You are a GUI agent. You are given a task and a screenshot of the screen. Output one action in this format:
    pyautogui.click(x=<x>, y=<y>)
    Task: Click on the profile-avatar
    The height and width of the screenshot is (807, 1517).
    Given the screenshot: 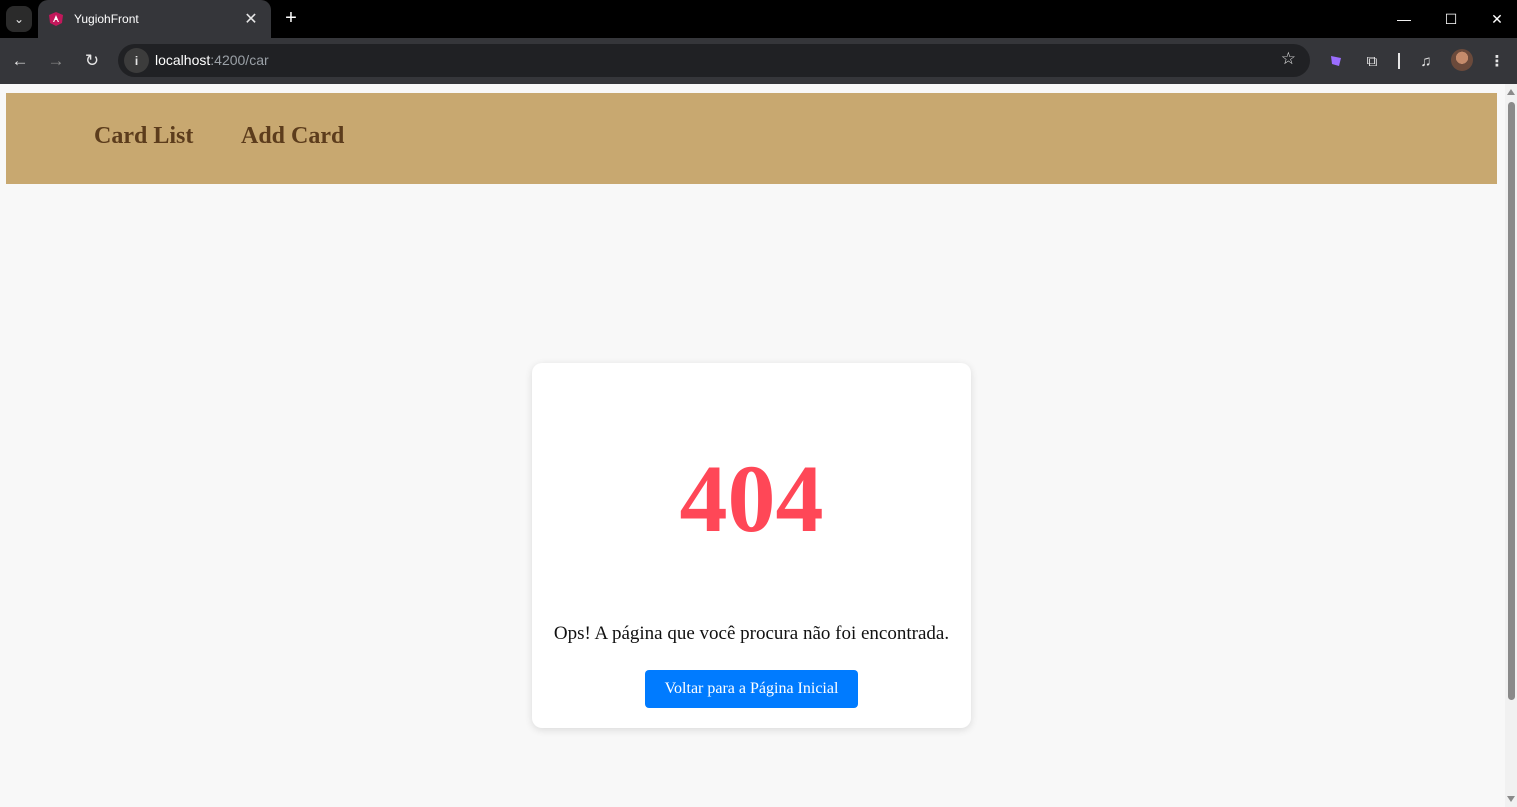 What is the action you would take?
    pyautogui.click(x=1462, y=60)
    